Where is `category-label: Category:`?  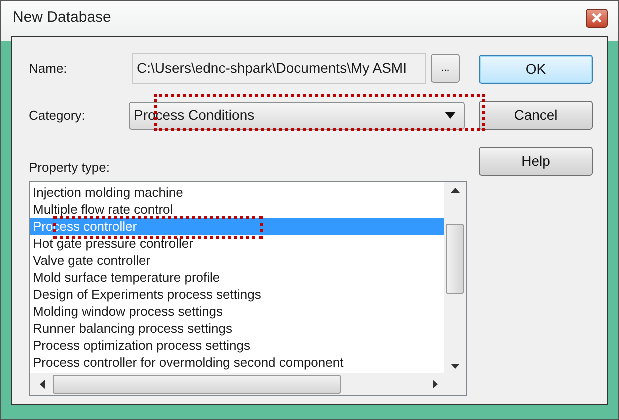 category-label: Category: is located at coordinates (57, 115).